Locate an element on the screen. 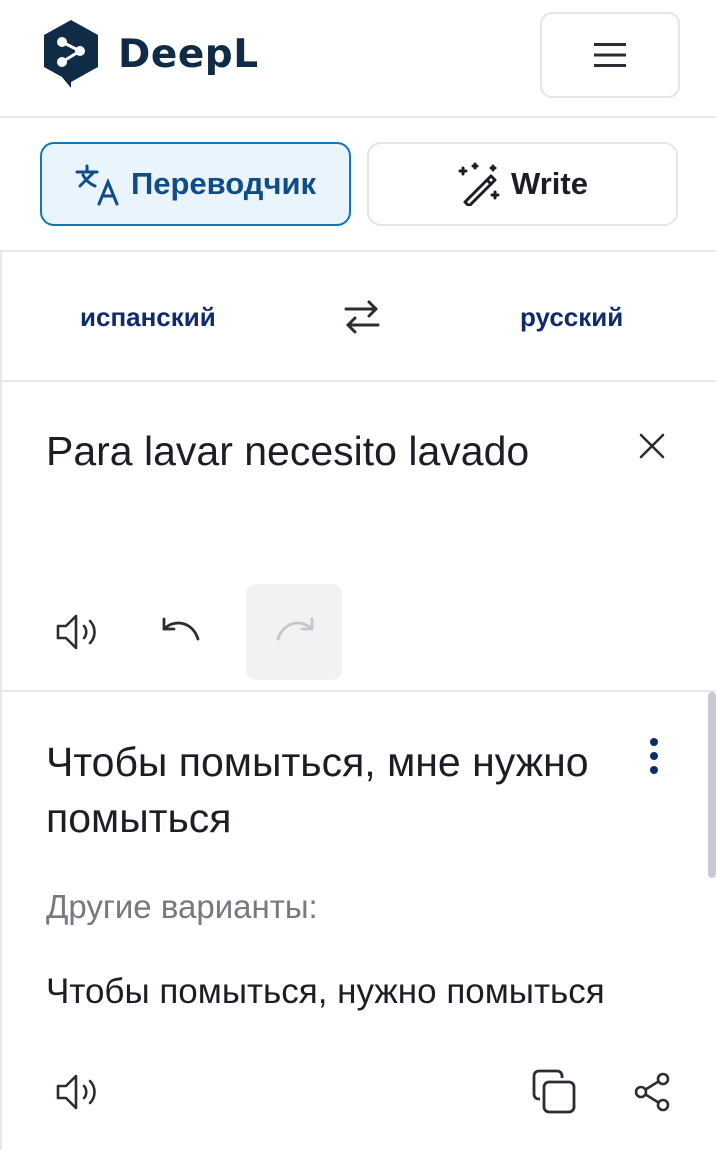 The image size is (716, 1150). listen-translation-button is located at coordinates (78, 1092).